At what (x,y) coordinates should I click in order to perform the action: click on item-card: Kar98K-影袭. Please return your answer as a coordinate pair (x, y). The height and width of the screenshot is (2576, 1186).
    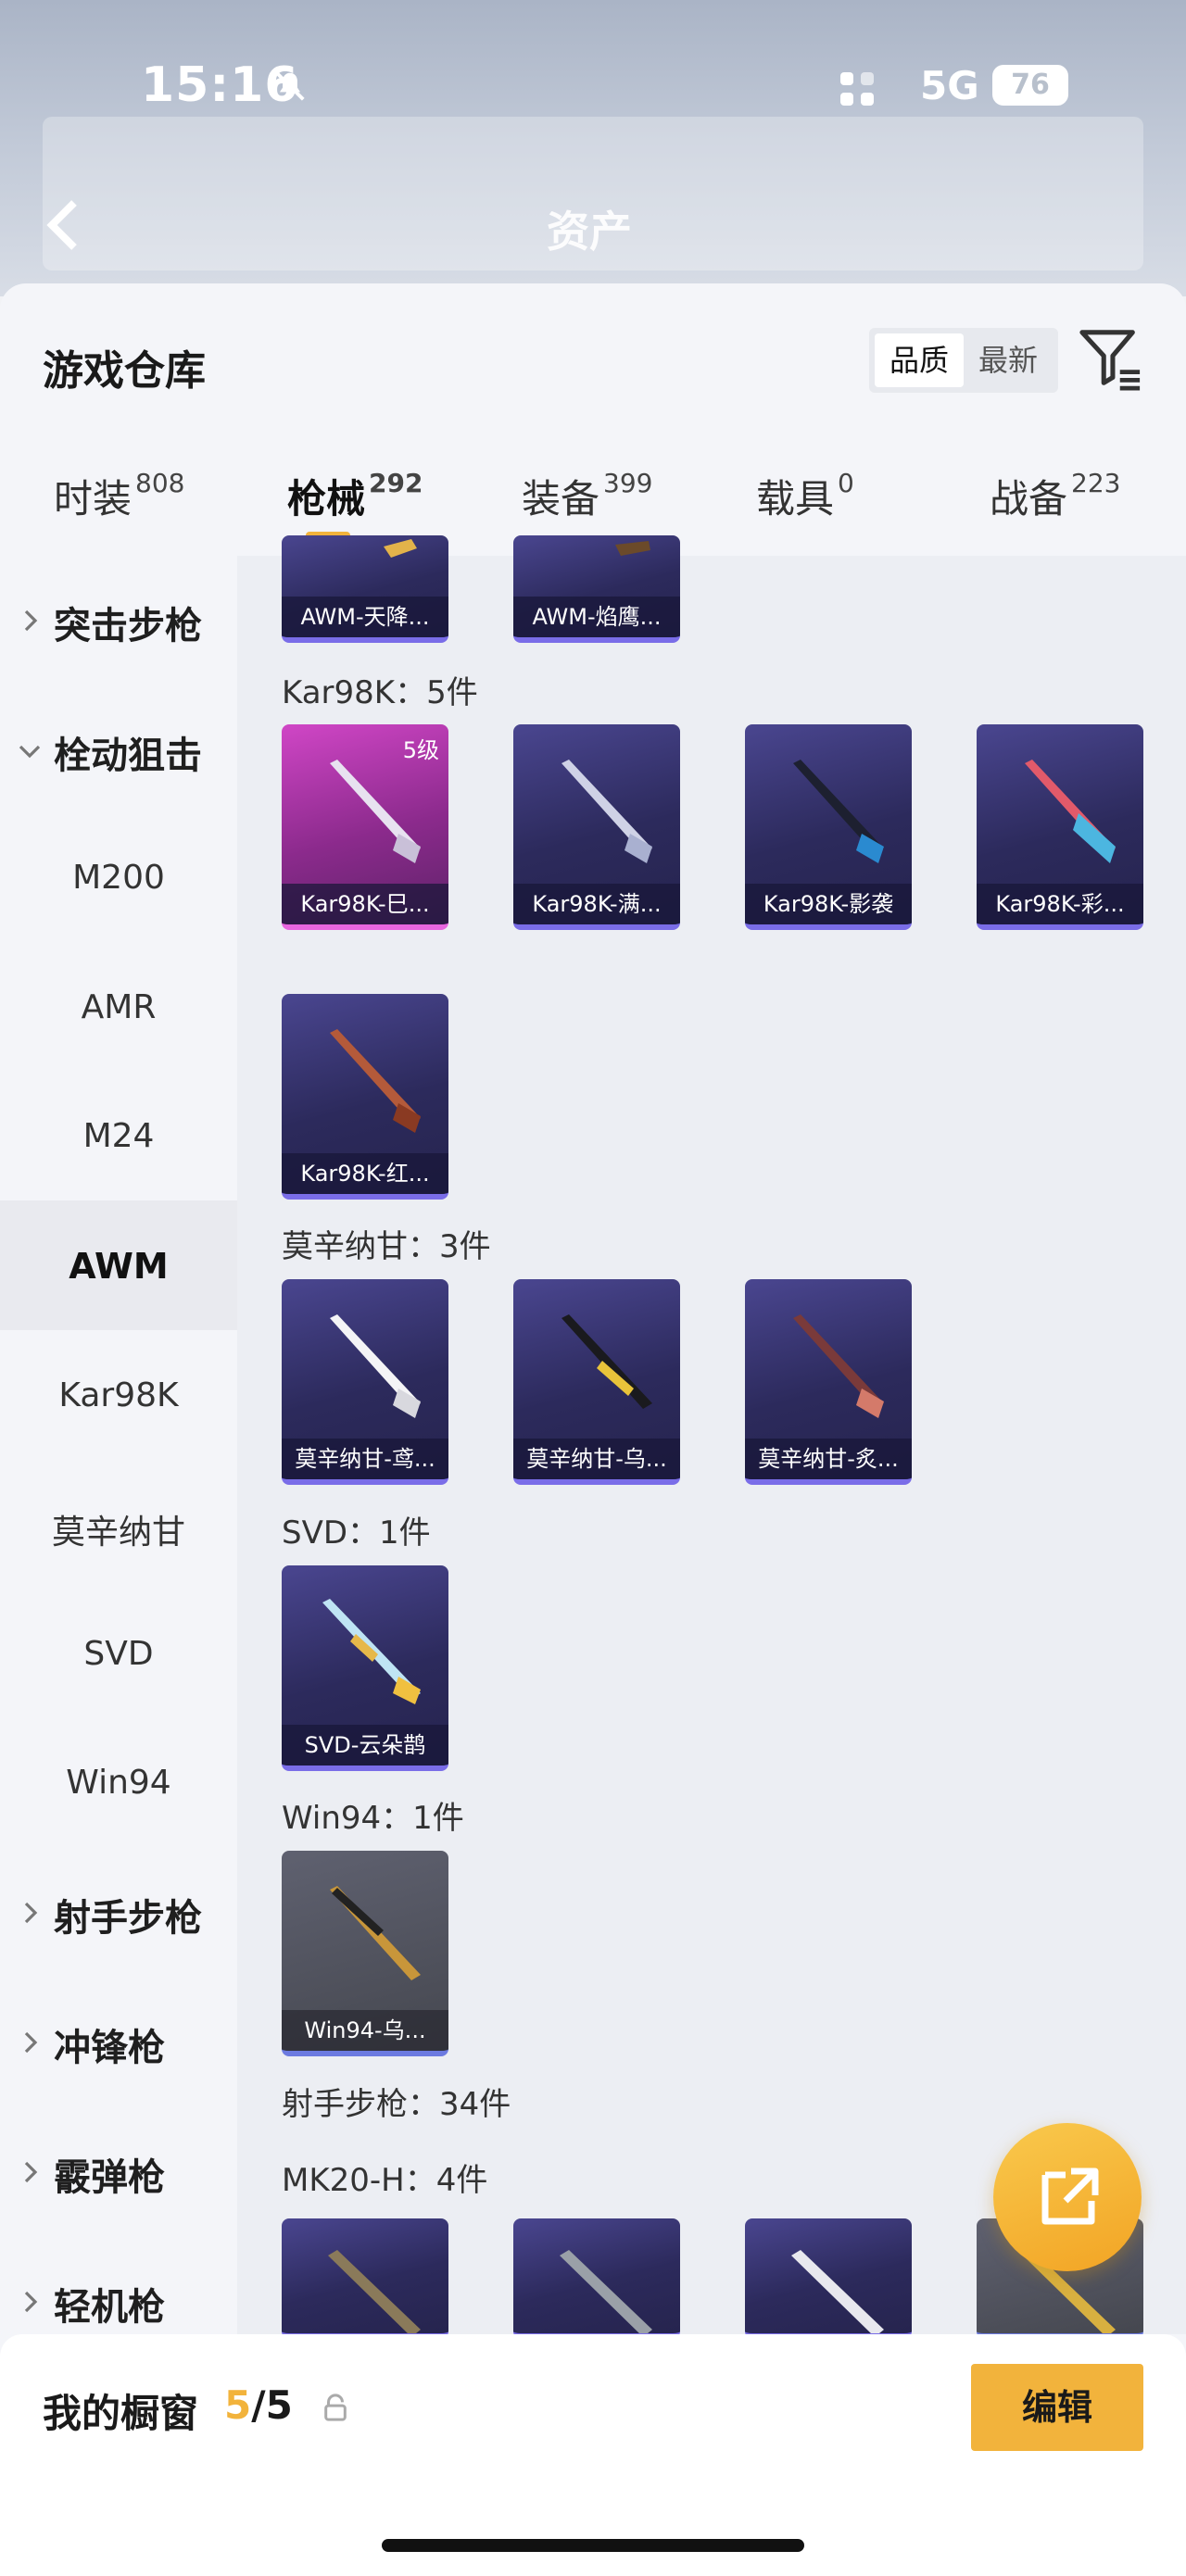
    Looking at the image, I should click on (828, 827).